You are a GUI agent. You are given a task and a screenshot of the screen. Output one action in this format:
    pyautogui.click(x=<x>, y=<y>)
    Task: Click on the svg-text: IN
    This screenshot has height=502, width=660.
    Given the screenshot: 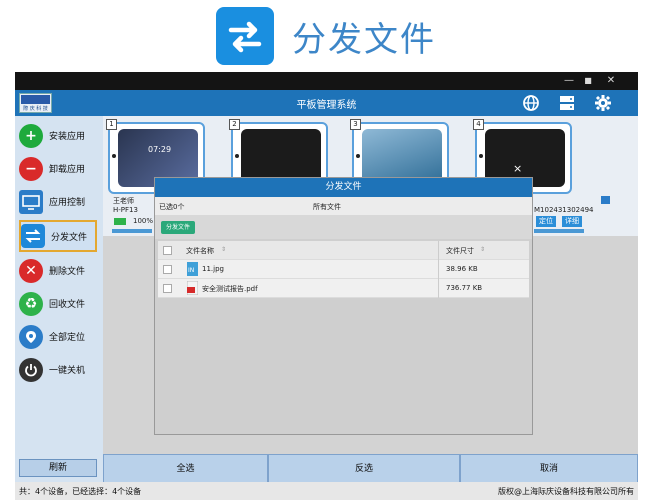 What is the action you would take?
    pyautogui.click(x=191, y=270)
    